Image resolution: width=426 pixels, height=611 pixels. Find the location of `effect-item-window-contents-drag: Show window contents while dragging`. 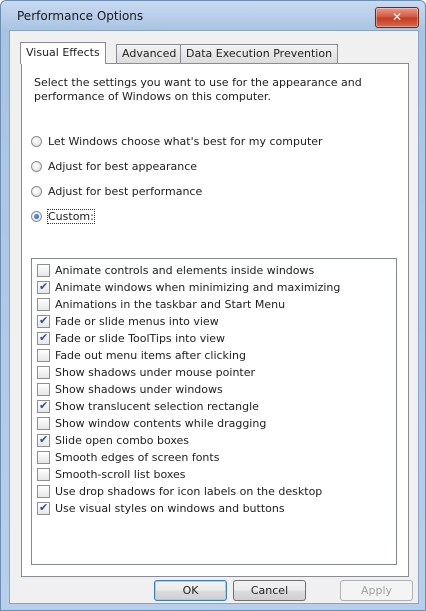

effect-item-window-contents-drag: Show window contents while dragging is located at coordinates (151, 423).